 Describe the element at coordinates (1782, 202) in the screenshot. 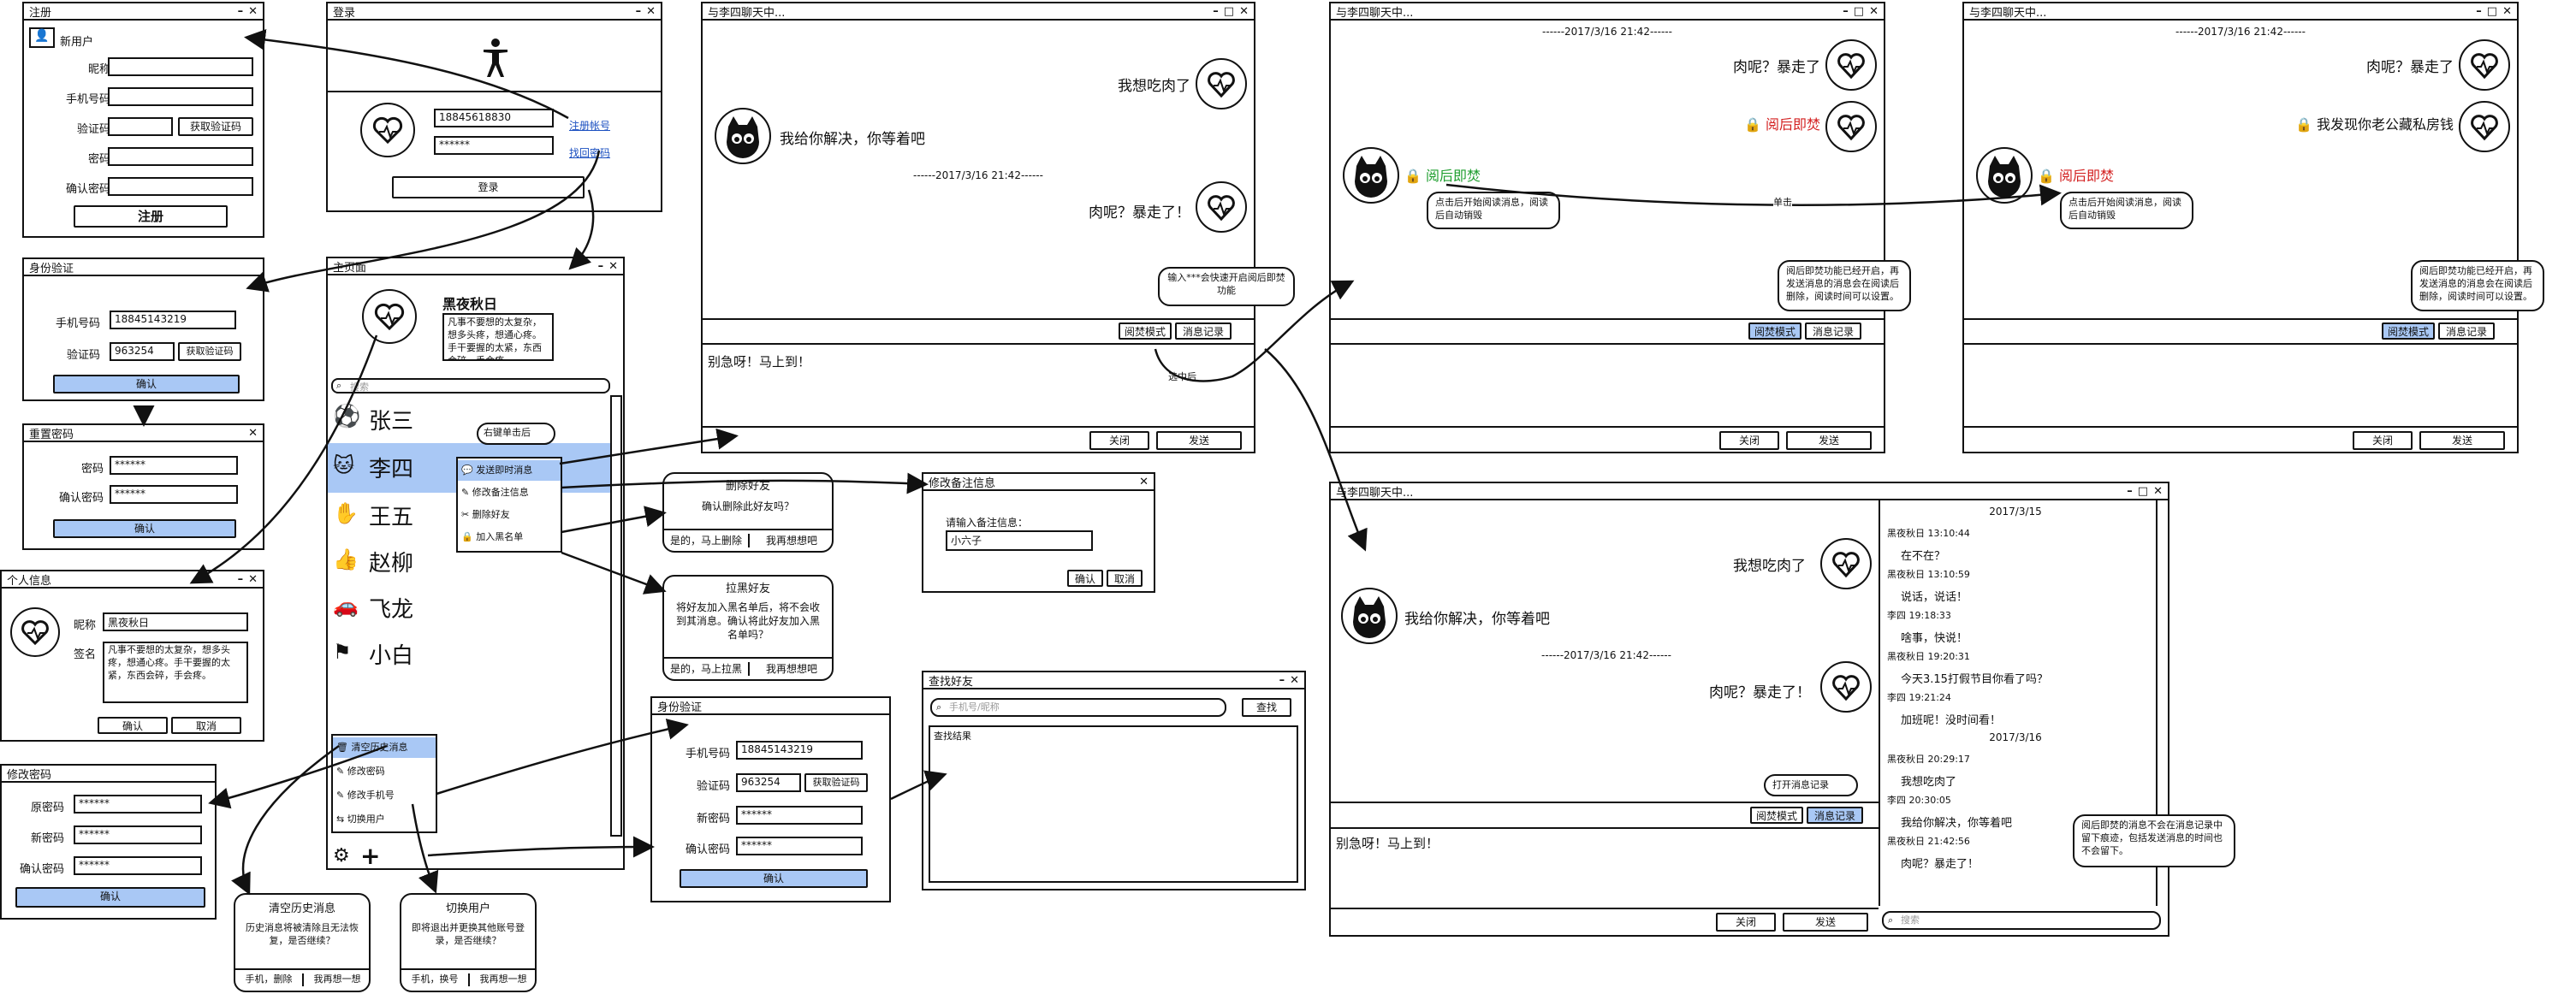

I see `click-note: 单击` at that location.